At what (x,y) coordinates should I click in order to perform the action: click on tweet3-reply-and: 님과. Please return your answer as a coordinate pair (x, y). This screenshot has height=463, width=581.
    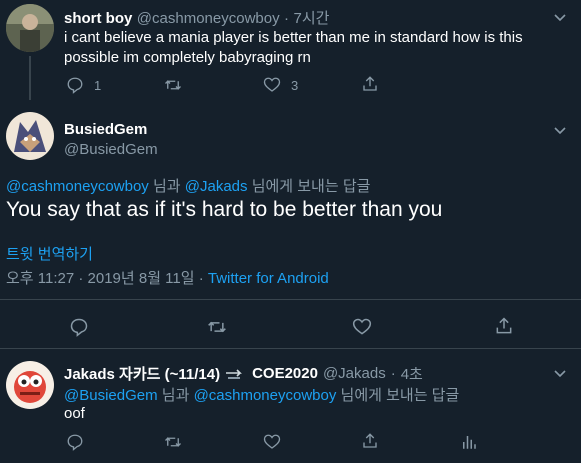
    Looking at the image, I should click on (175, 395).